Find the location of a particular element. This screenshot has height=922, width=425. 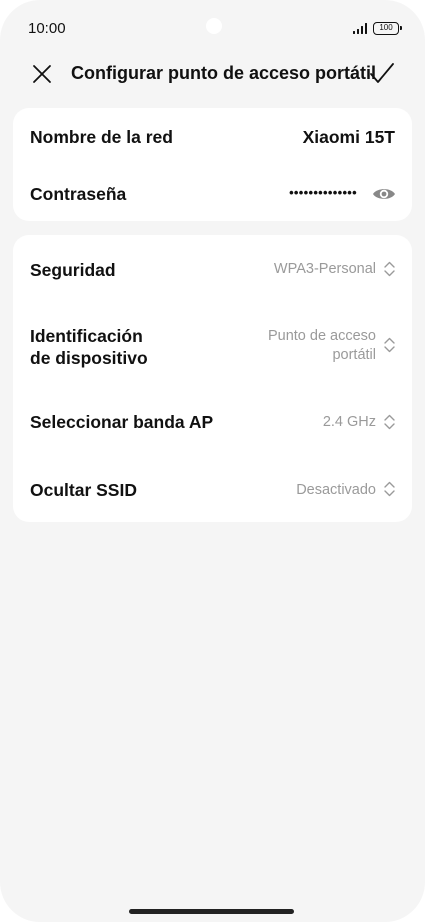

network-name-value: Xiaomi 15T is located at coordinates (348, 137).